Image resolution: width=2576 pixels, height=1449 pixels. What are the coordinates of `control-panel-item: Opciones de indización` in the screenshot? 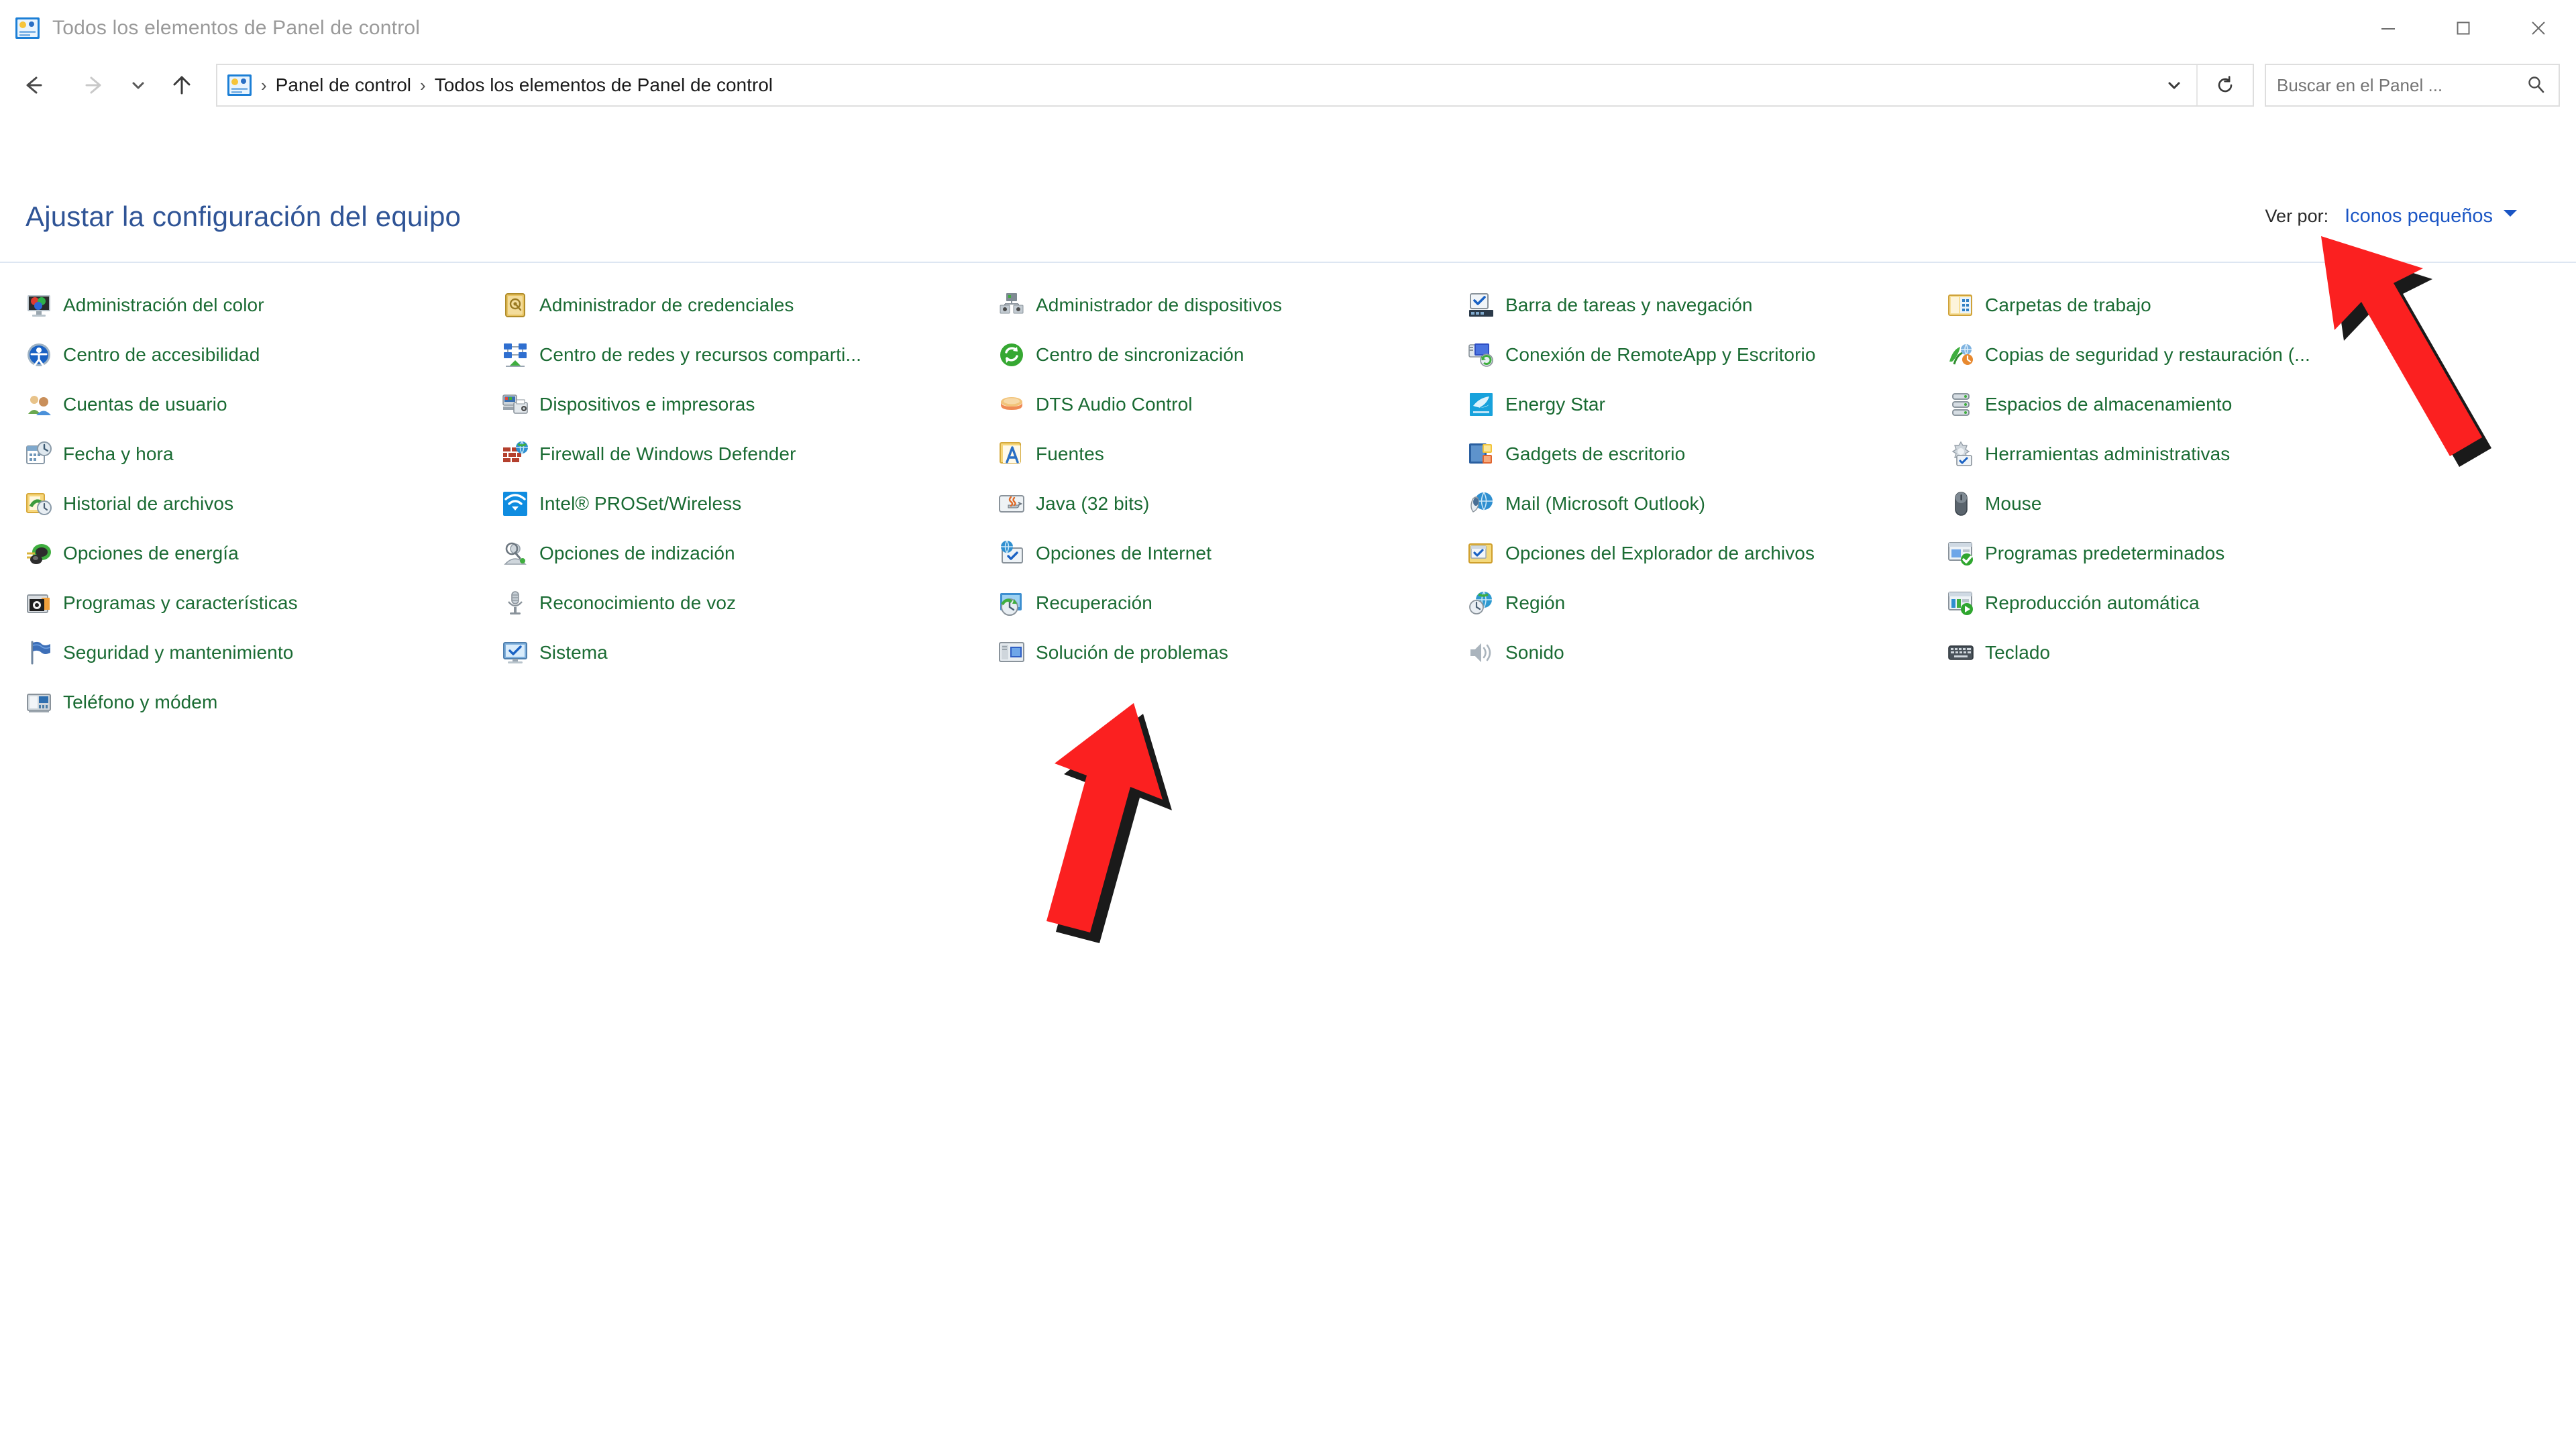 It's located at (681, 553).